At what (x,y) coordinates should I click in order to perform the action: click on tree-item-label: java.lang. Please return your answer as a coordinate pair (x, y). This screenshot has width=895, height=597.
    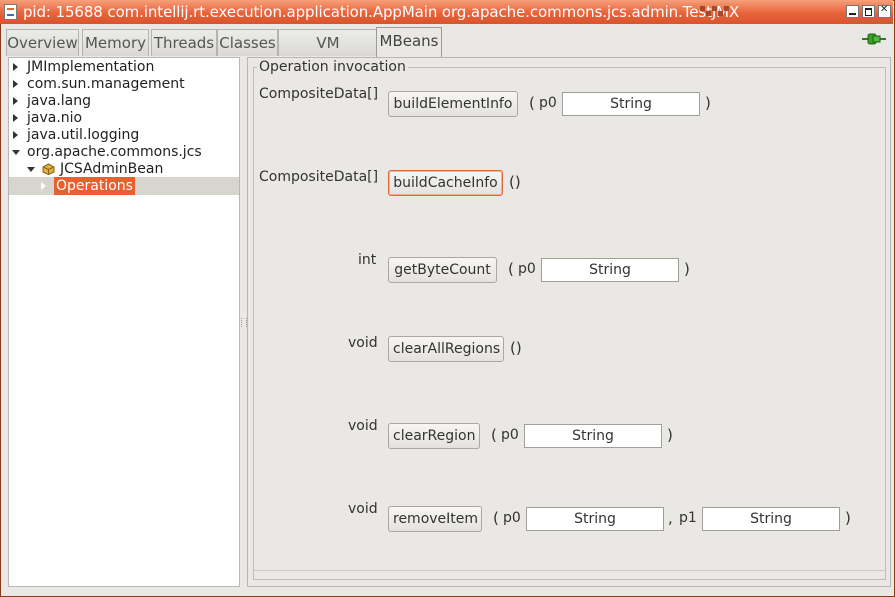
    Looking at the image, I should click on (59, 101).